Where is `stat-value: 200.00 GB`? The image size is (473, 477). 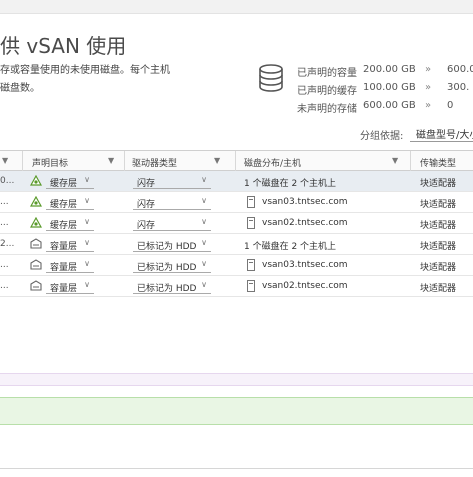
stat-value: 200.00 GB is located at coordinates (389, 69).